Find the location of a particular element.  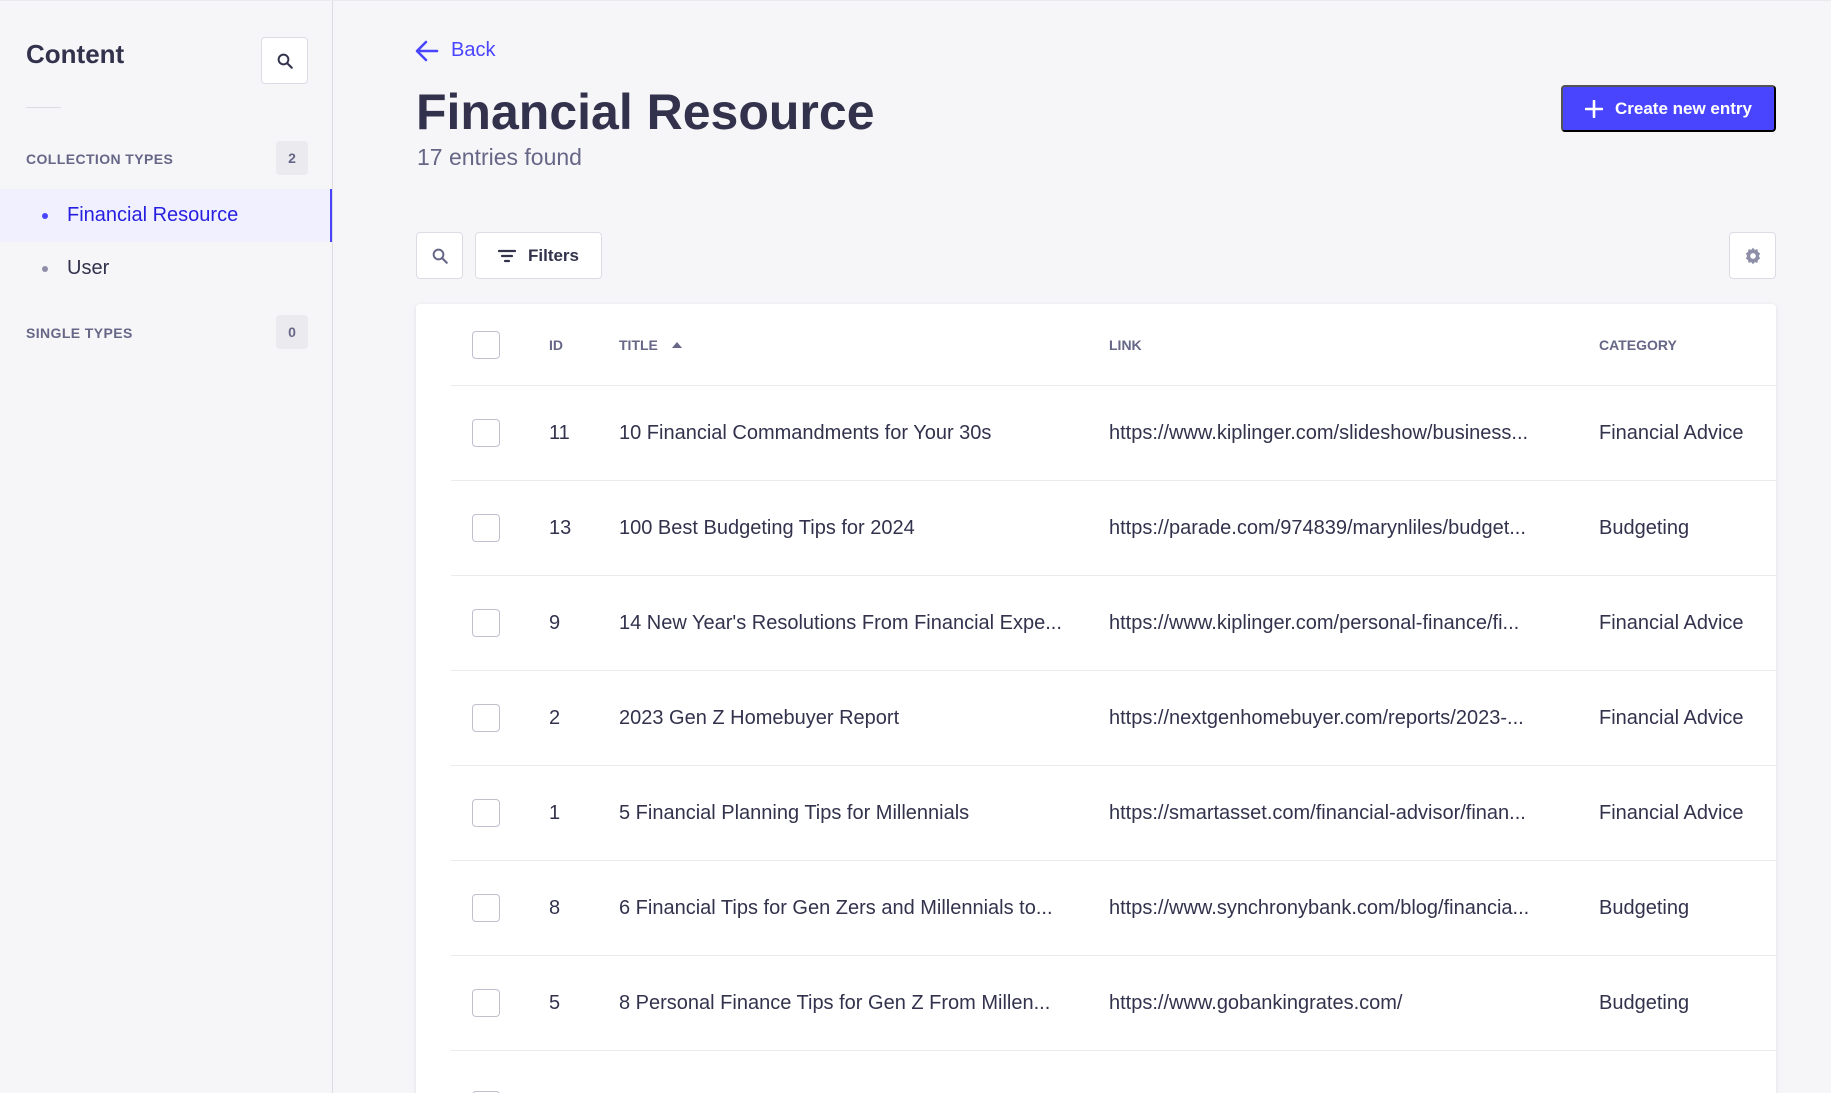

create-new-entry-button: Create new entry is located at coordinates (1668, 108).